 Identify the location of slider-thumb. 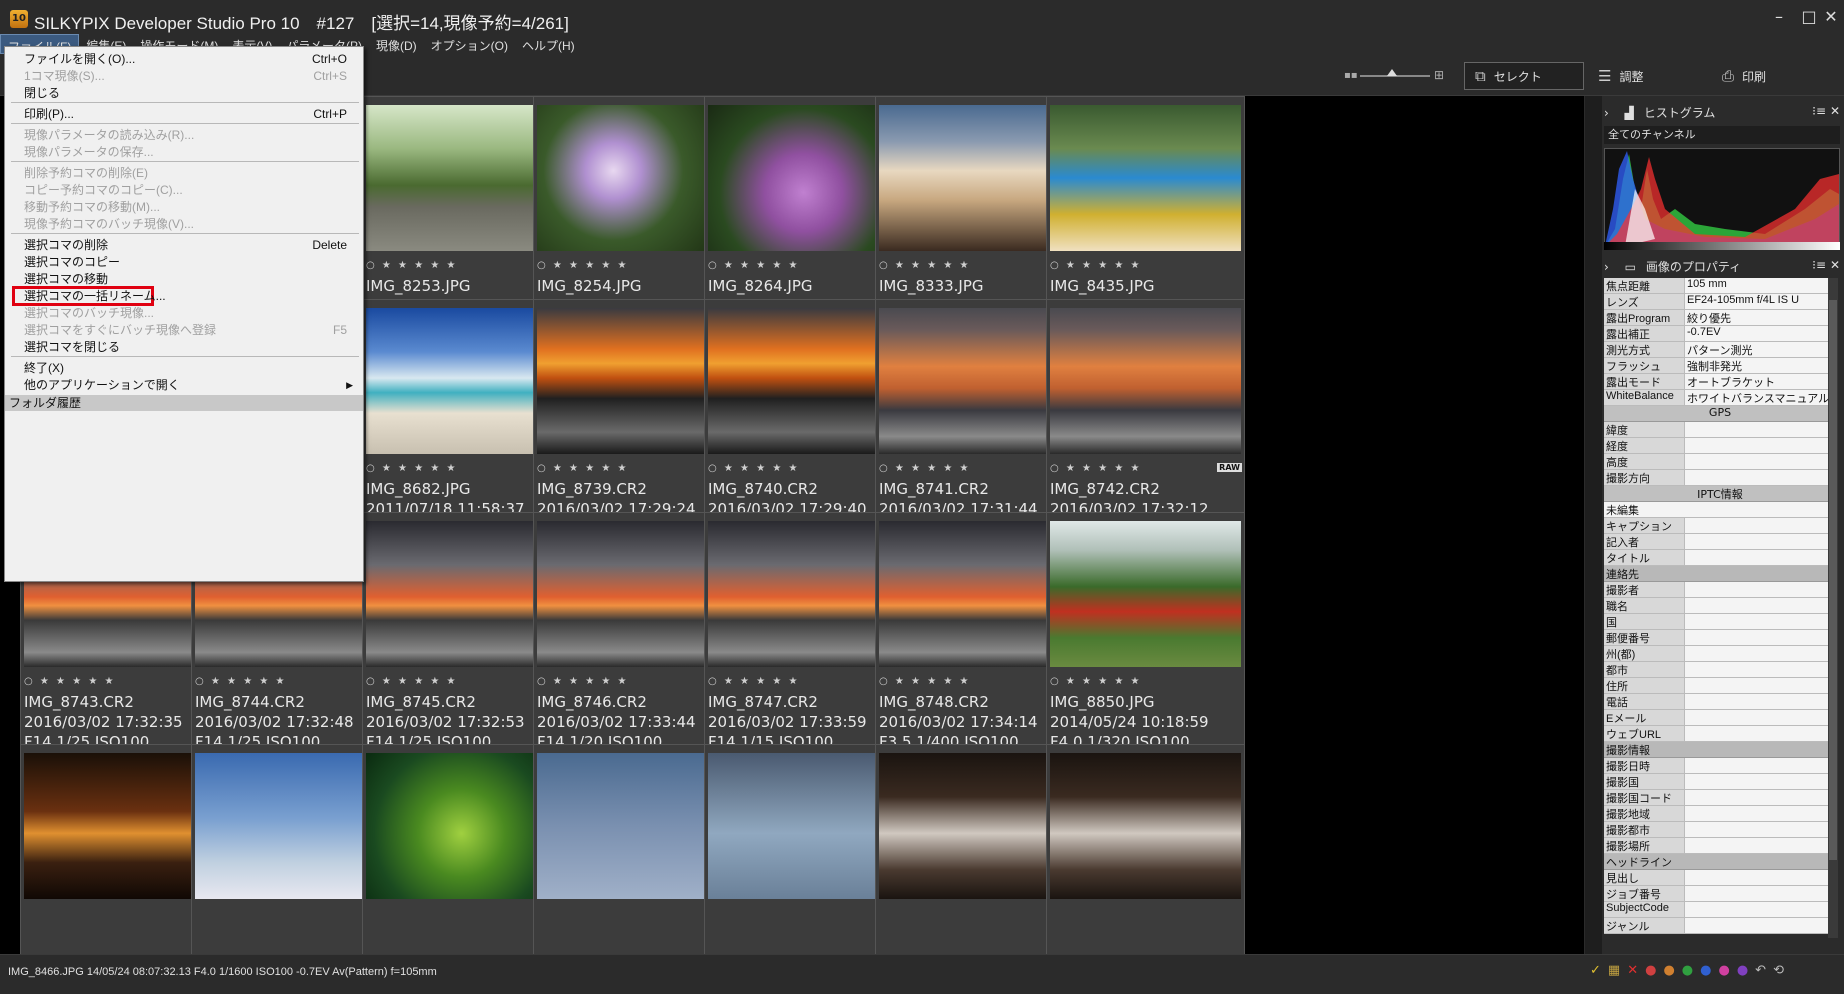
(1392, 72).